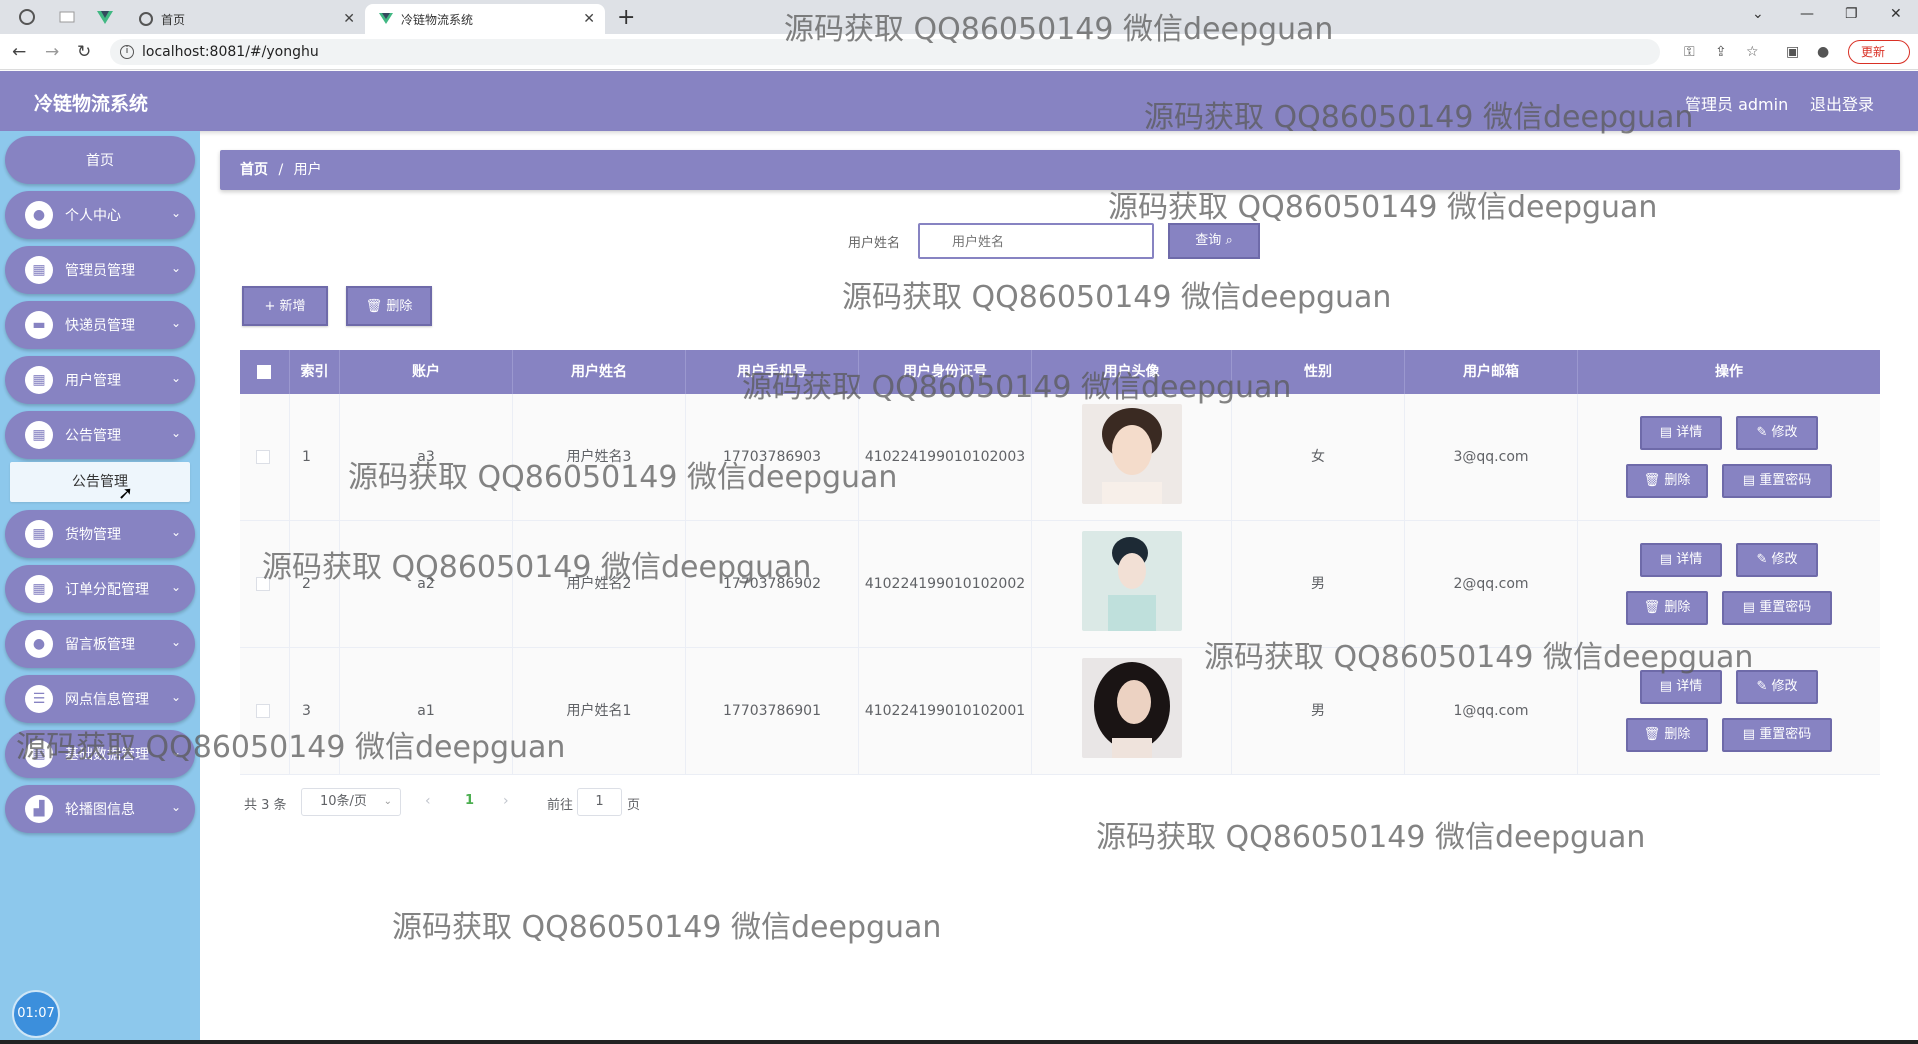 This screenshot has height=1044, width=1918. I want to click on taskbar-edge, so click(959, 1042).